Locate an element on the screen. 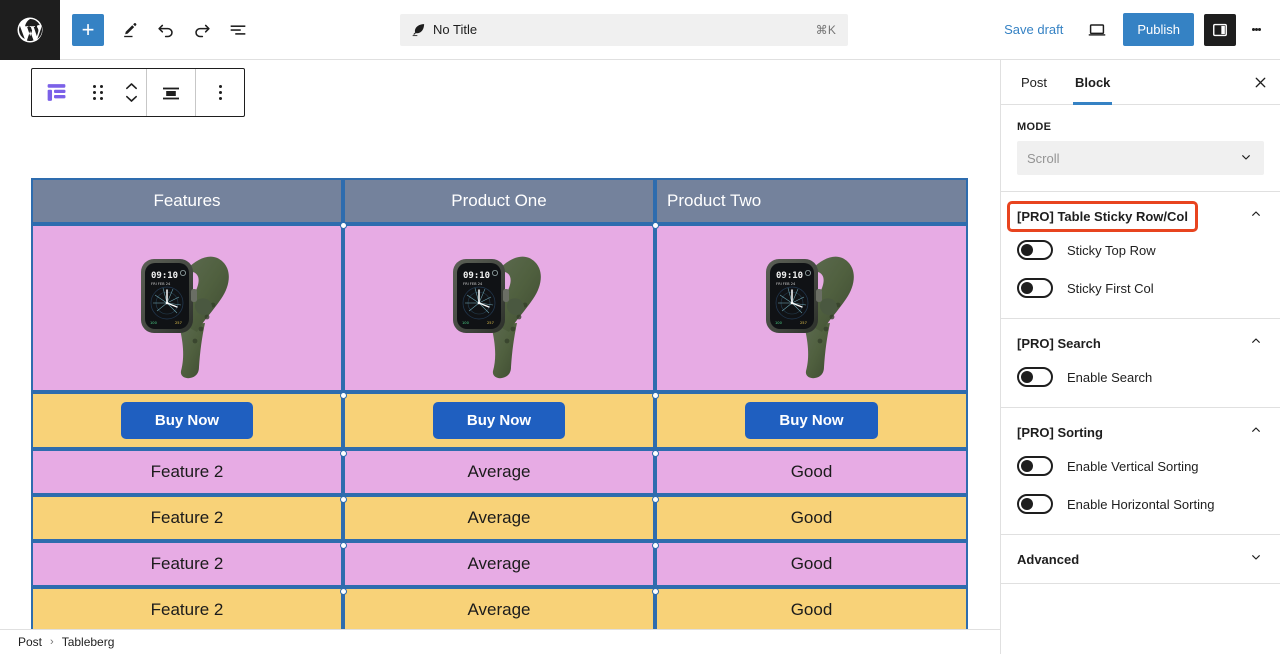  settings-panel-icon is located at coordinates (1220, 29).